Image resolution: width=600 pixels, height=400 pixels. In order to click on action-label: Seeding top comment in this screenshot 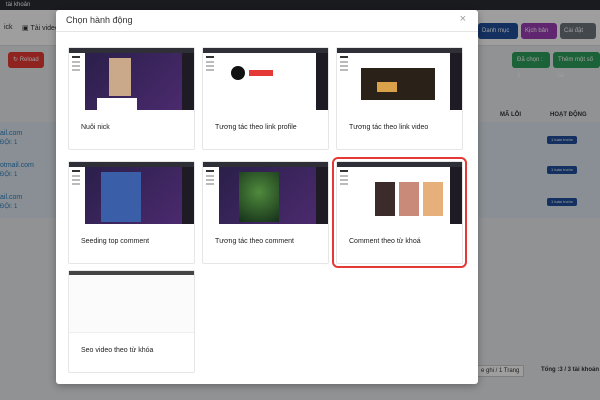, I will do `click(115, 241)`.